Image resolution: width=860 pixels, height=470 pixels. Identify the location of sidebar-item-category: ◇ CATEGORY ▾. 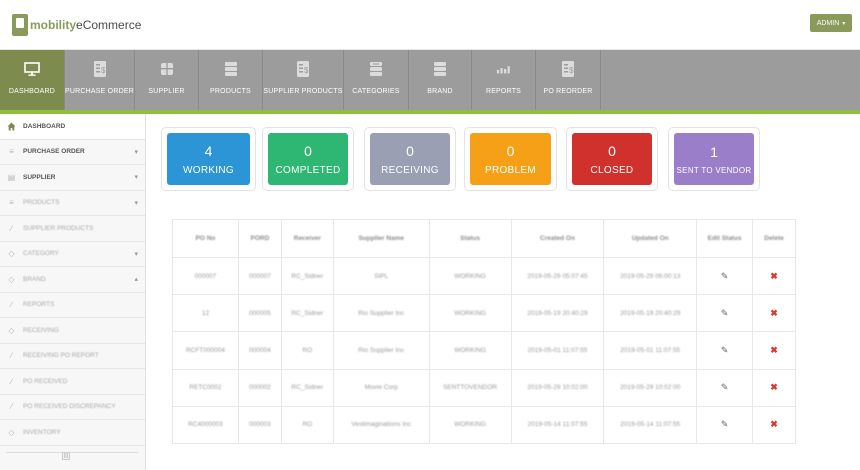
(72, 254).